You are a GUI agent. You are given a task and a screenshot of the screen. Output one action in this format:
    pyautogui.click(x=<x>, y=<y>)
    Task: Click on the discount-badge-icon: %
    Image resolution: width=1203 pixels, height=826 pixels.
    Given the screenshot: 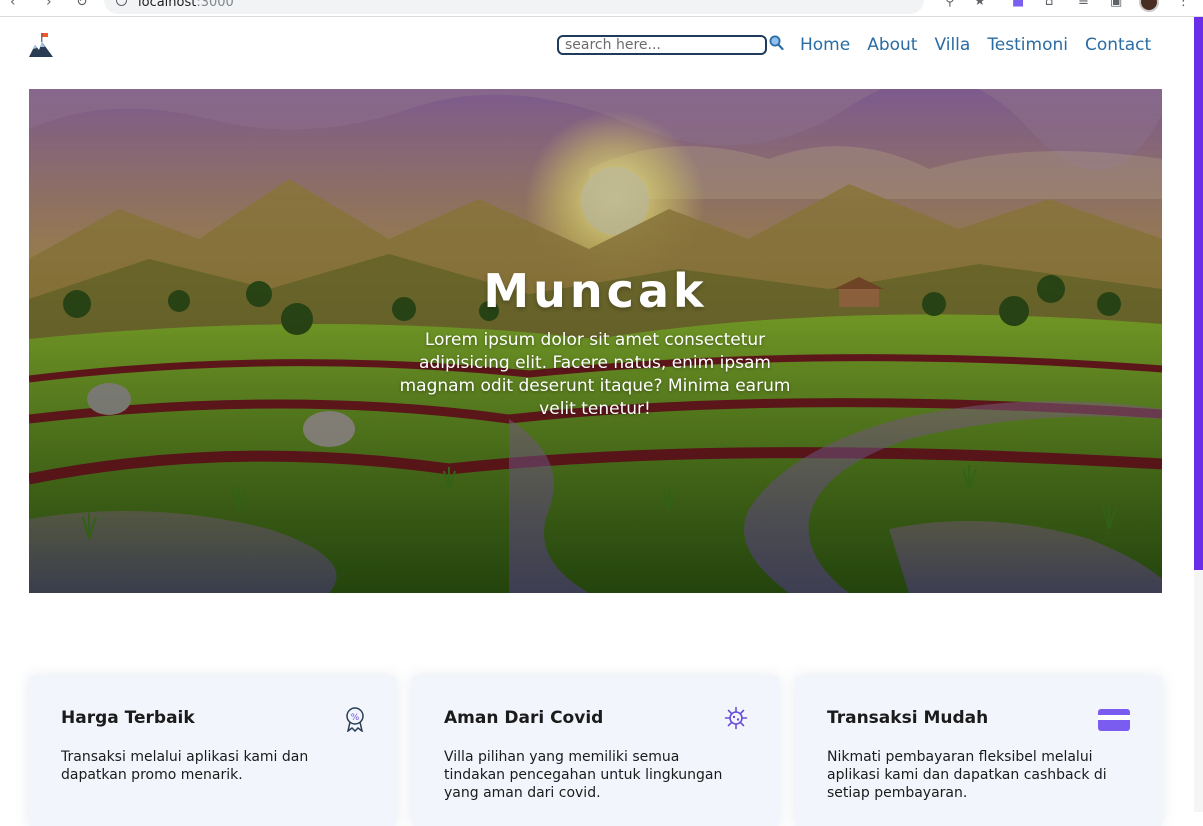 What is the action you would take?
    pyautogui.click(x=355, y=719)
    